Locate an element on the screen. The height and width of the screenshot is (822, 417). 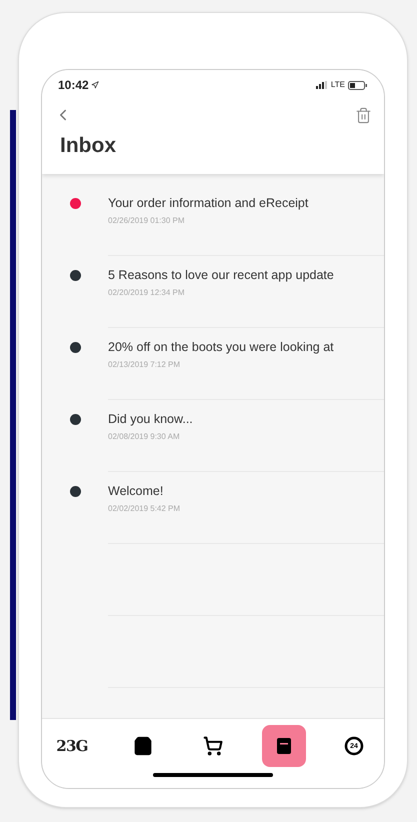
message-title: Your order information and eReceipt is located at coordinates (209, 203).